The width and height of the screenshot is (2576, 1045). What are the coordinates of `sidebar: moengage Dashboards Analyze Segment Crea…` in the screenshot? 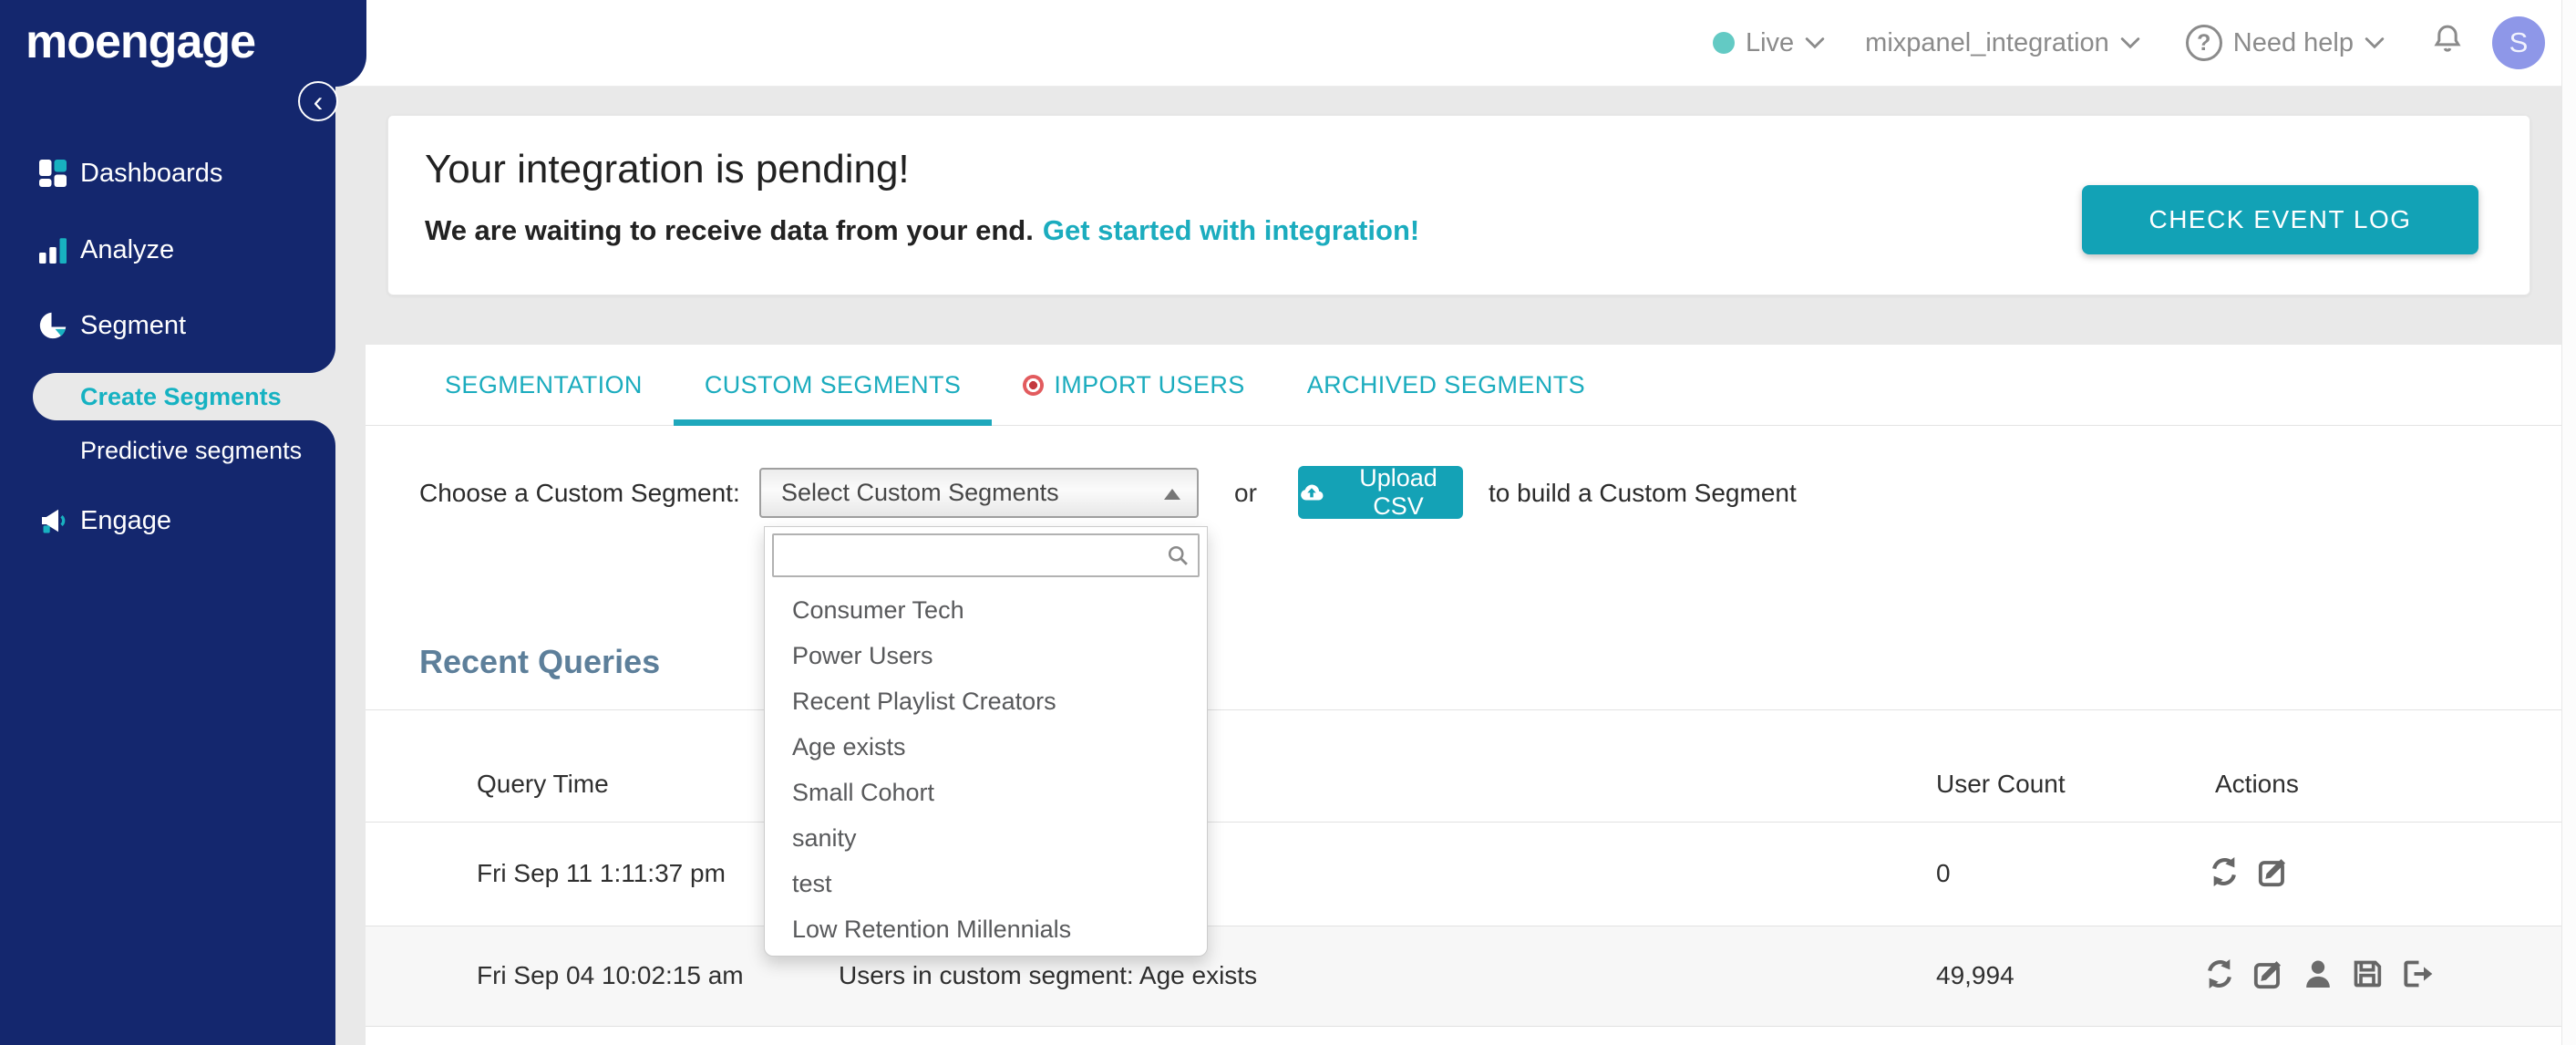 It's located at (167, 522).